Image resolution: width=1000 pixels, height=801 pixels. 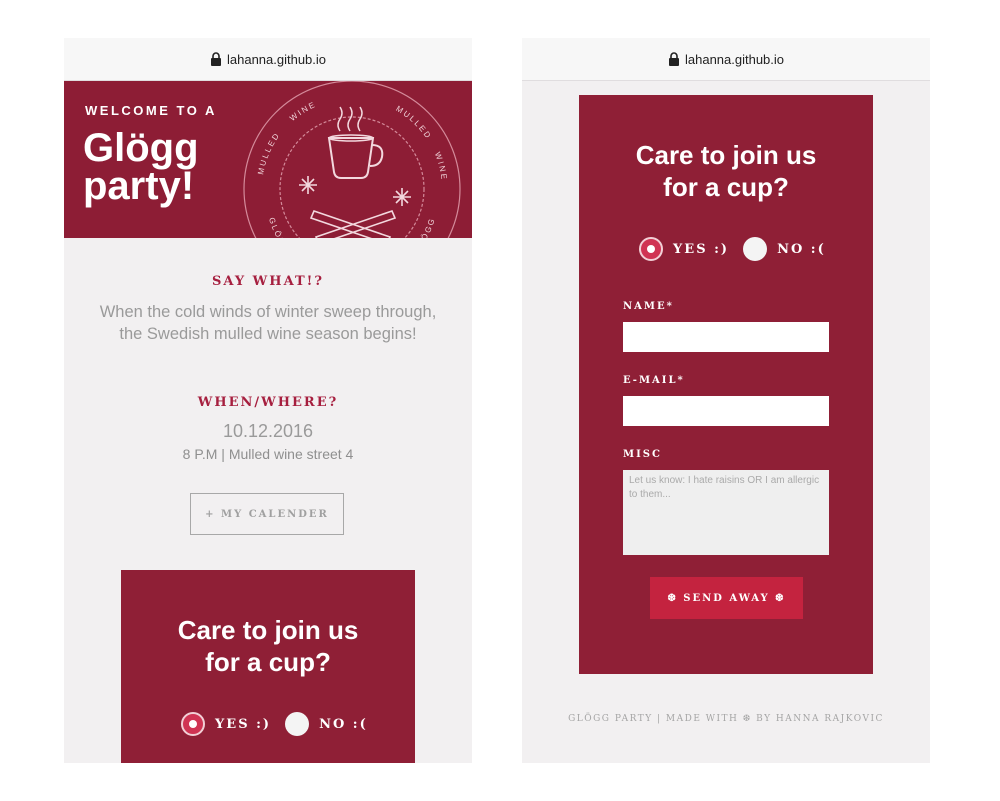 I want to click on hero-title: Glögg party!, so click(x=158, y=167).